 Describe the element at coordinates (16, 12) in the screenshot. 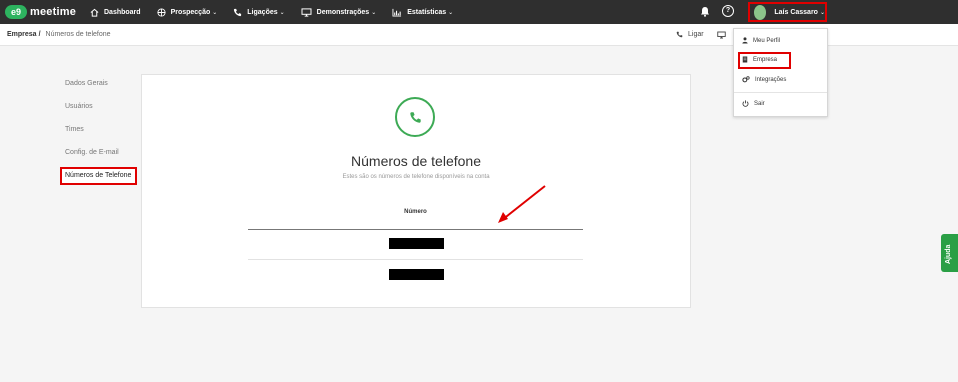

I see `logo-mark: e9` at that location.